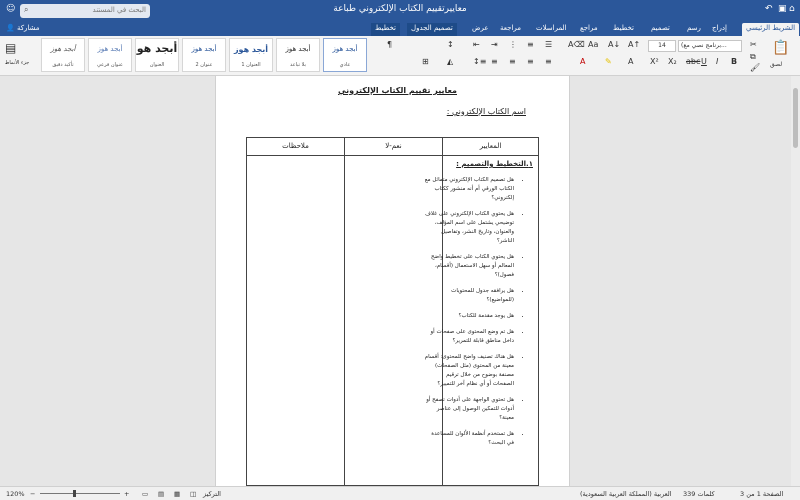  What do you see at coordinates (425, 61) in the screenshot?
I see `borders-icon: ⊞` at bounding box center [425, 61].